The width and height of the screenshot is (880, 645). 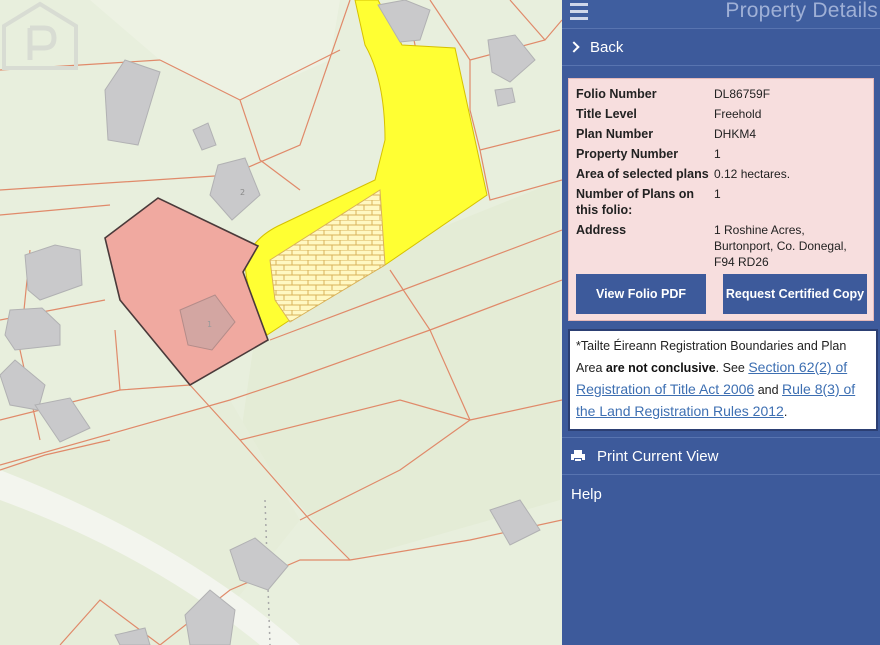 I want to click on print-current-view-button: Print Current View, so click(x=721, y=456).